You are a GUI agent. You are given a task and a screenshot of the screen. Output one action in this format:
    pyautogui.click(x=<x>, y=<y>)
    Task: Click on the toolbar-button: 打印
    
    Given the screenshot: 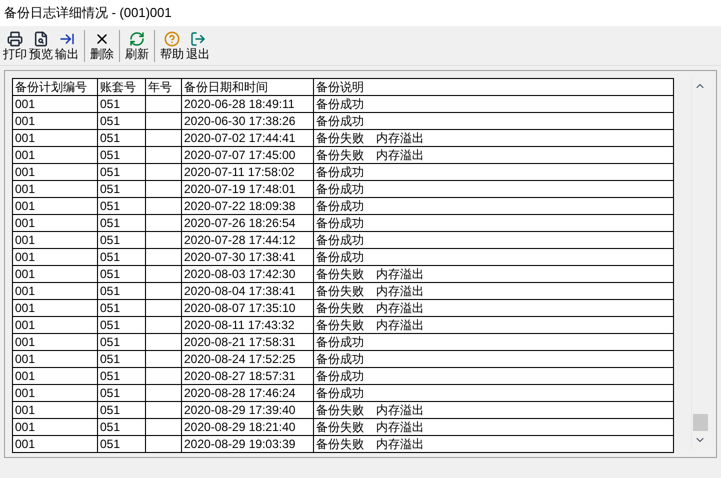 What is the action you would take?
    pyautogui.click(x=15, y=45)
    